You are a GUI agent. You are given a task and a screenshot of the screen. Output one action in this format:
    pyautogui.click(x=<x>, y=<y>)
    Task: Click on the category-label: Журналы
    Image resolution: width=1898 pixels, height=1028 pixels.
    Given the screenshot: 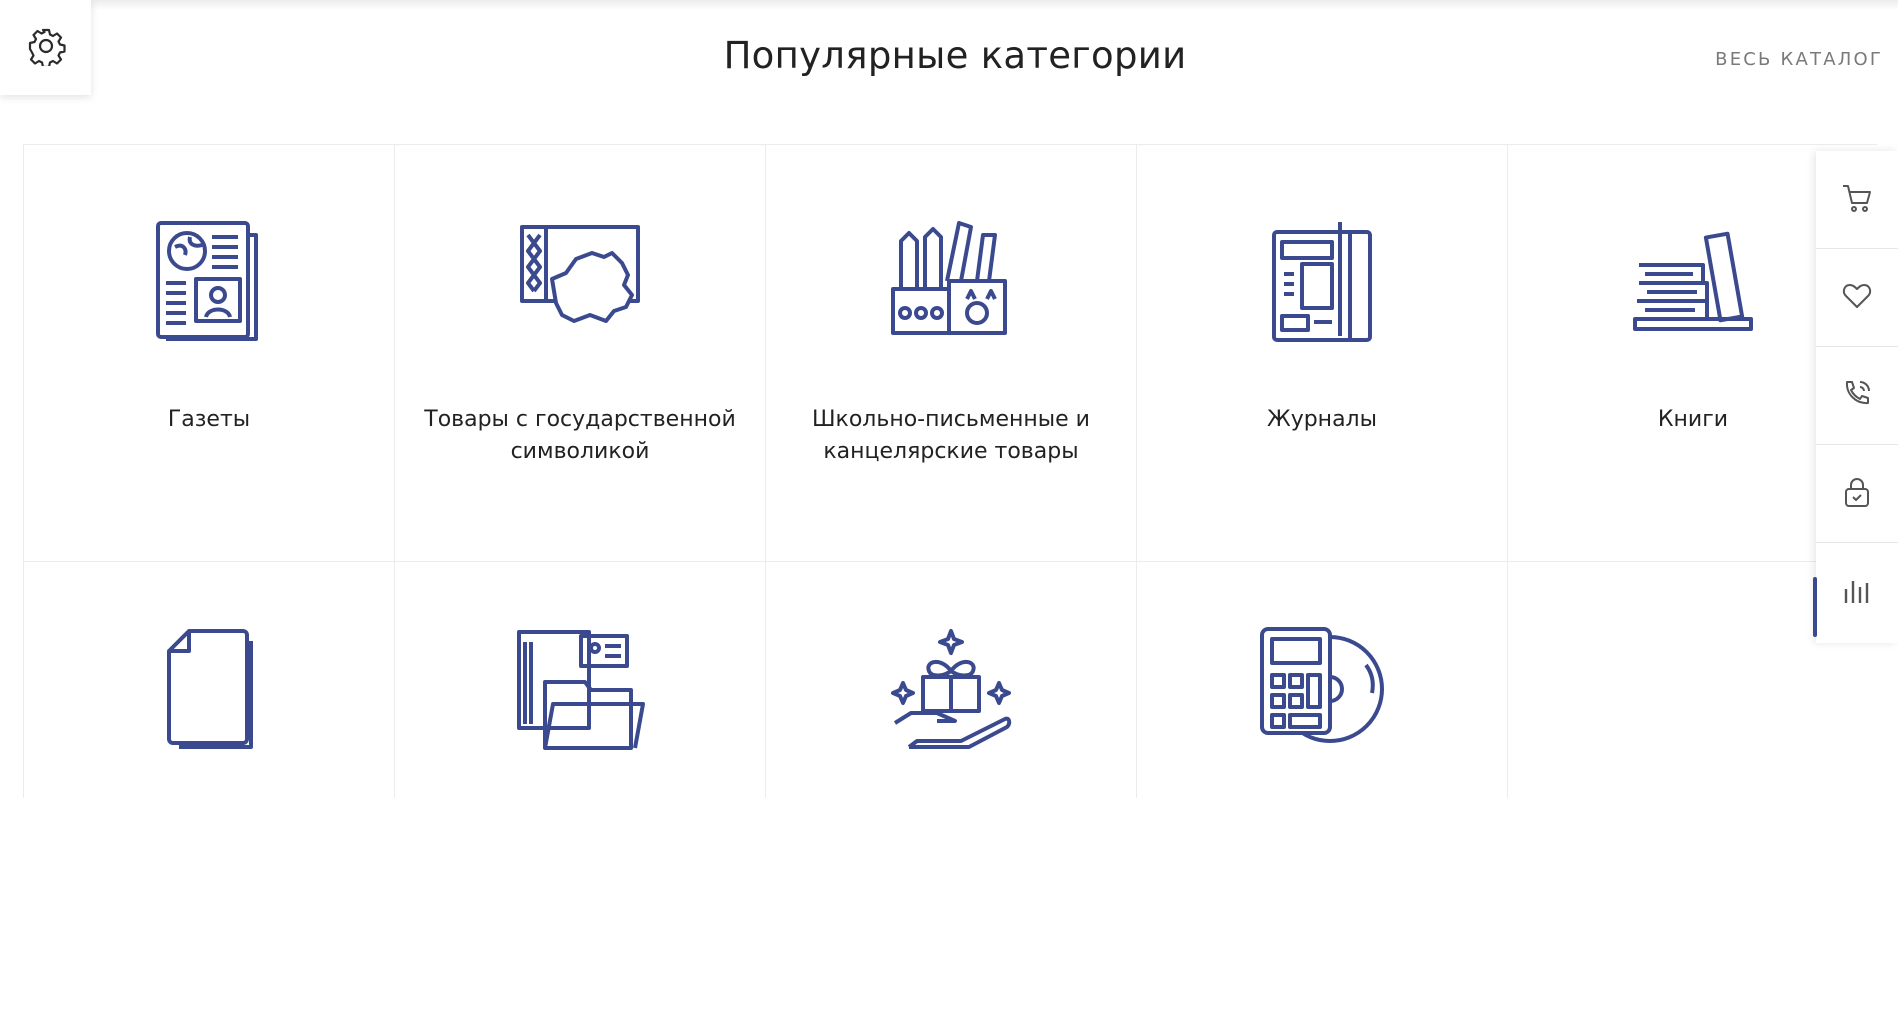 What is the action you would take?
    pyautogui.click(x=1322, y=419)
    